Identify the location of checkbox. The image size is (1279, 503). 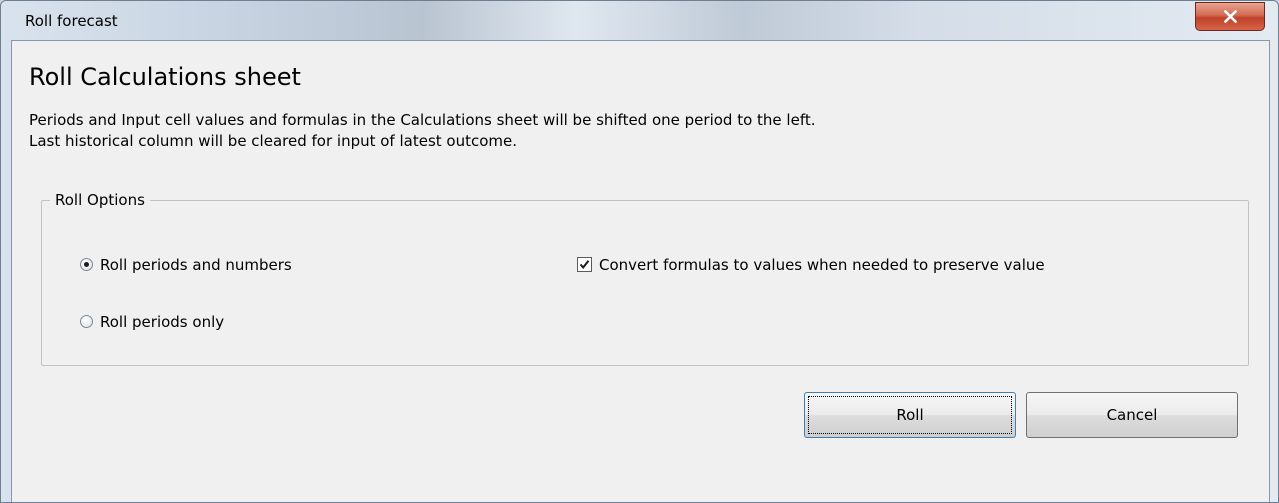
(584, 264).